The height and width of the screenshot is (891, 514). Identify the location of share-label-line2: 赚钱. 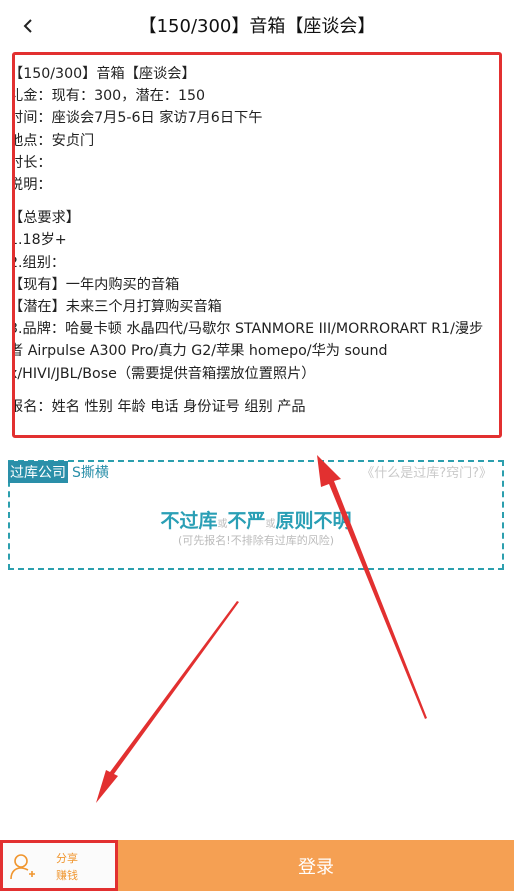
(67, 875).